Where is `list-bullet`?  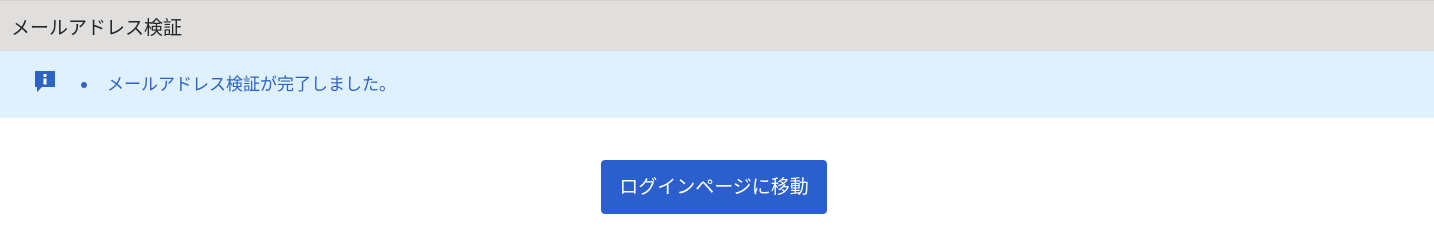 list-bullet is located at coordinates (84, 85).